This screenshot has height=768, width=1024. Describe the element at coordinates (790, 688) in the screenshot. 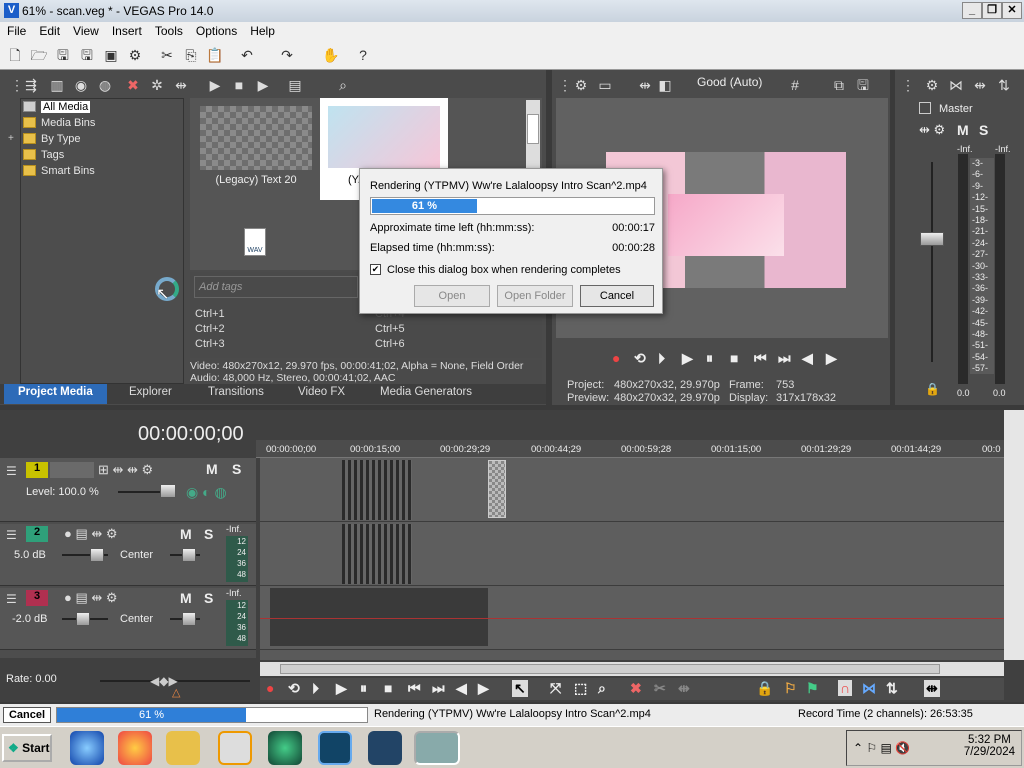

I see `marker-icon: ⚐` at that location.